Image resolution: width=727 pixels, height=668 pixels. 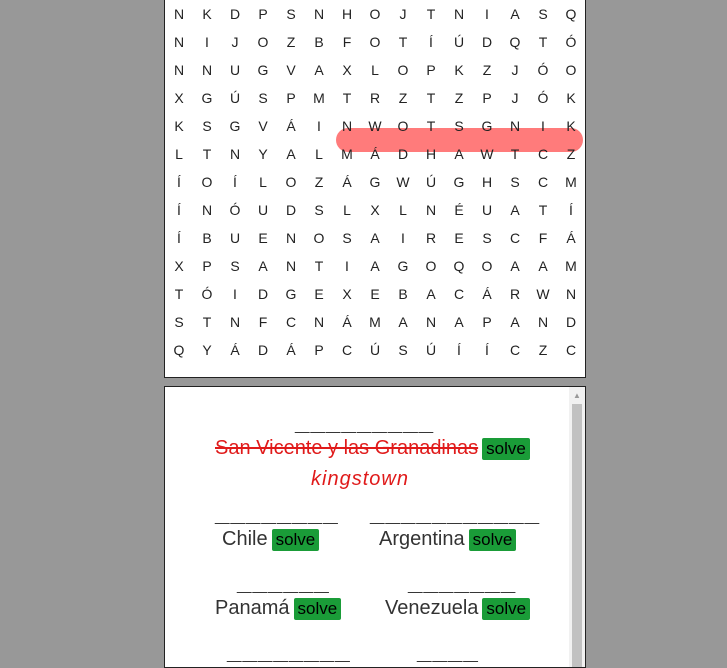 What do you see at coordinates (577, 396) in the screenshot?
I see `scroll-up-arrow-icon: ▲` at bounding box center [577, 396].